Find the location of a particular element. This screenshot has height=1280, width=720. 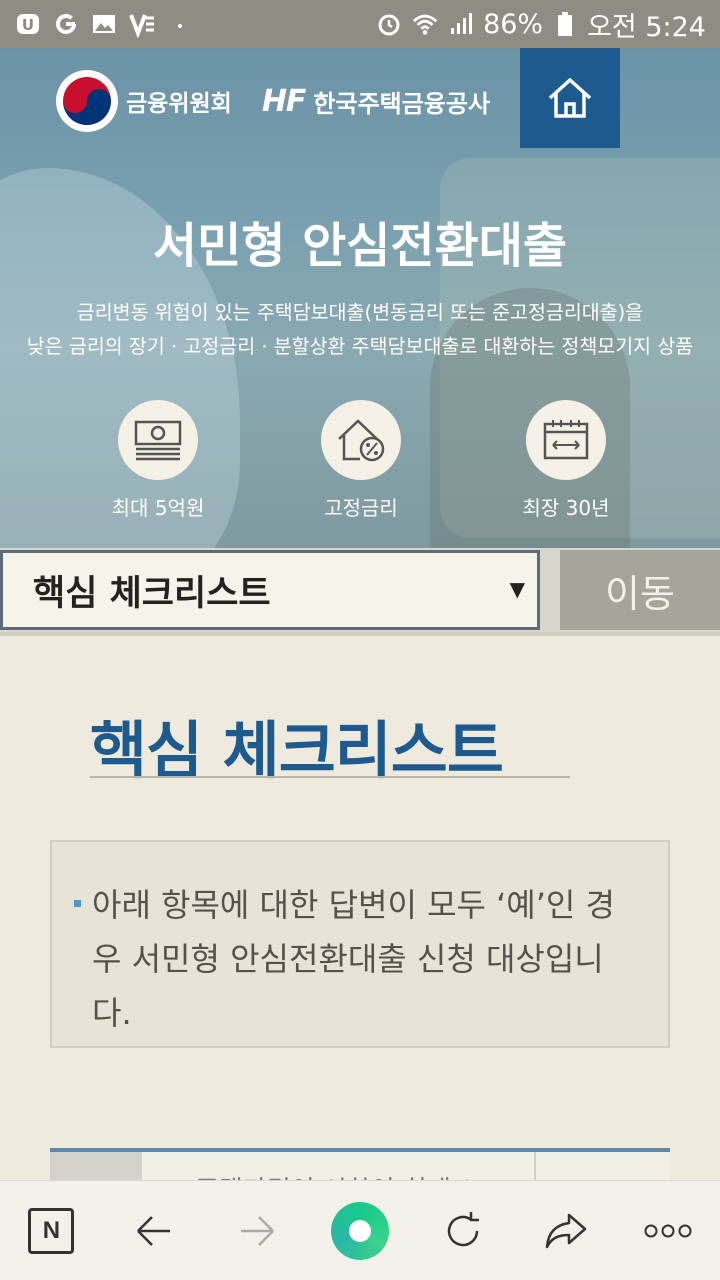

svg-text: U is located at coordinates (28, 25).